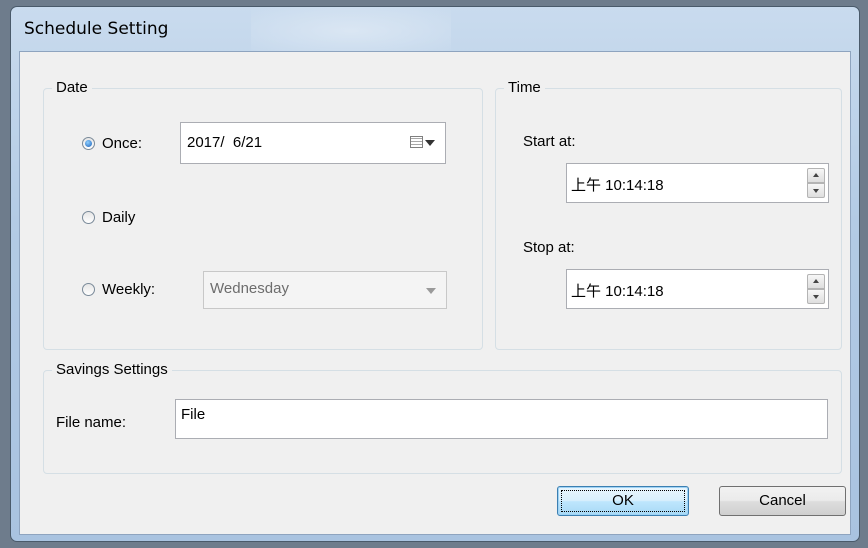  Describe the element at coordinates (88, 217) in the screenshot. I see `daily-radio` at that location.